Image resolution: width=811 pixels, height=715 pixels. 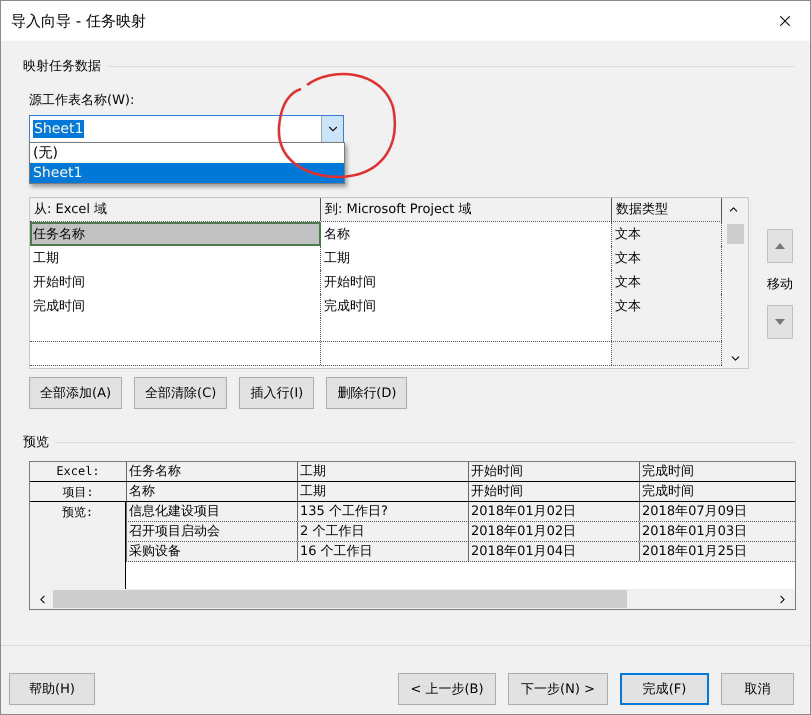 I want to click on preview-cell: 2018年01月25日, so click(x=717, y=551).